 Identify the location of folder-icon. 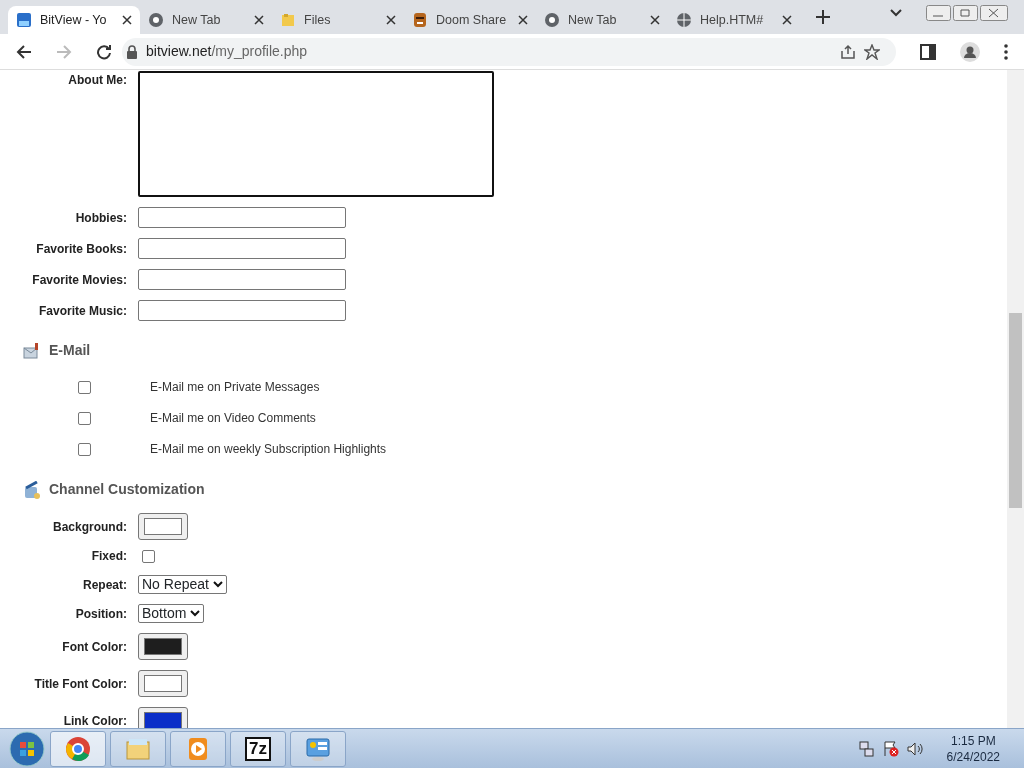
(288, 20).